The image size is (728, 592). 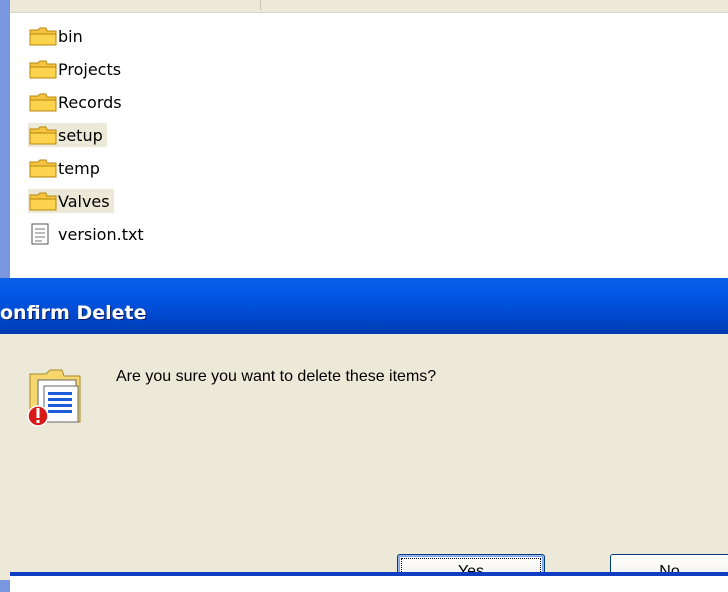 I want to click on list-item-valves: Valves, so click(x=71, y=201).